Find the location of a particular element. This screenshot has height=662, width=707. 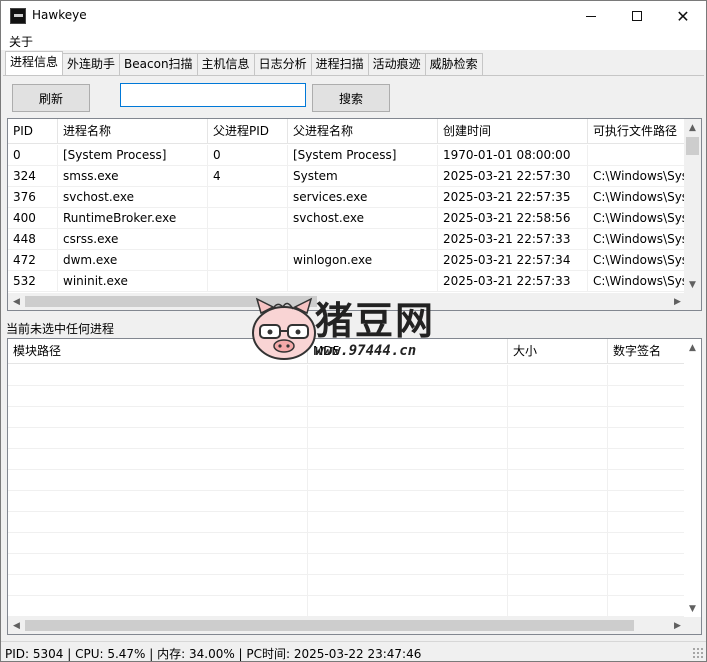

minimize-icon is located at coordinates (591, 16).